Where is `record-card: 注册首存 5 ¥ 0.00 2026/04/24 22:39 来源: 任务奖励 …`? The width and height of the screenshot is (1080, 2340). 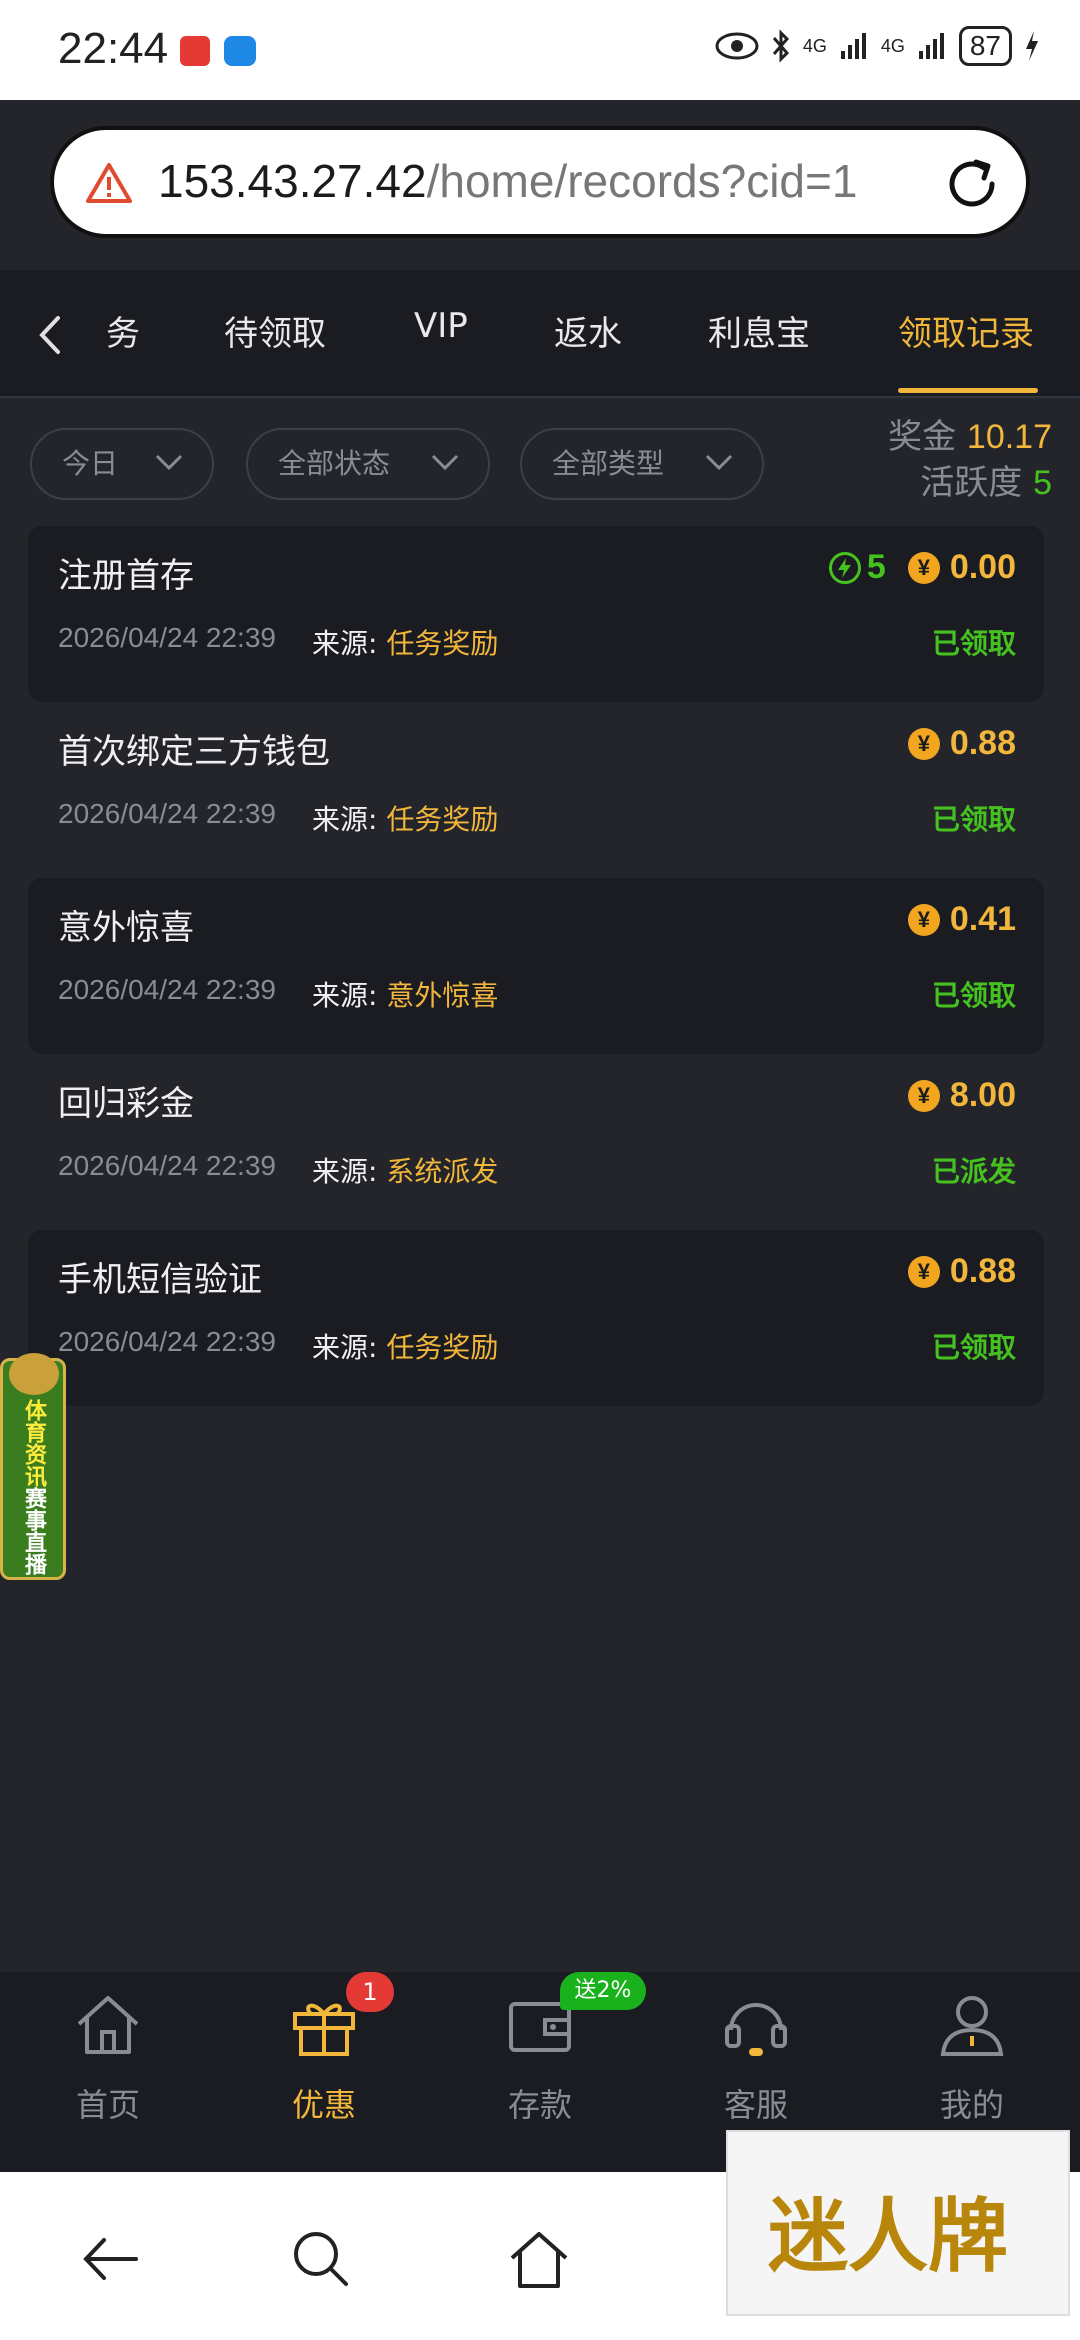
record-card: 注册首存 5 ¥ 0.00 2026/04/24 22:39 来源: 任务奖励 … is located at coordinates (536, 614).